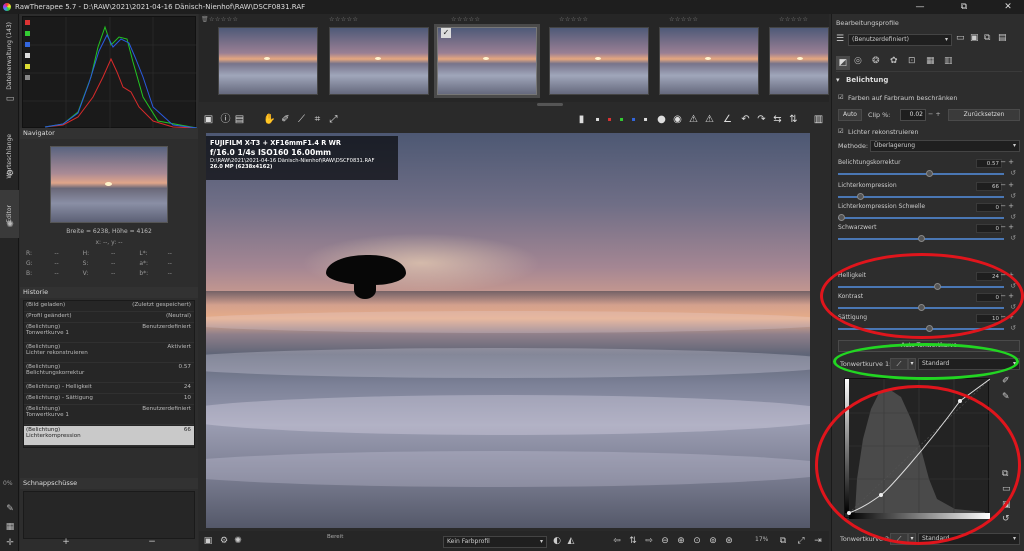 The height and width of the screenshot is (551, 1024). I want to click on curve-2-edit-icon: ⟋, so click(899, 539).